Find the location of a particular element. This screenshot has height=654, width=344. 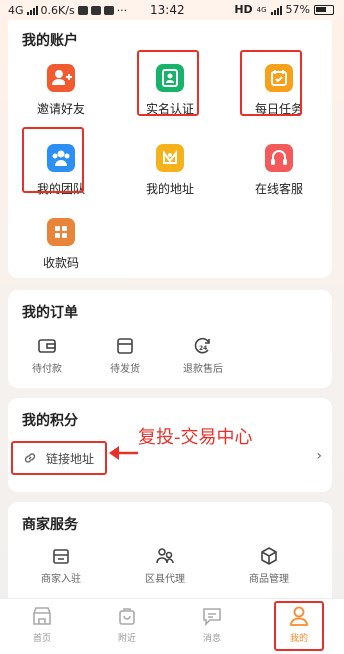

refund-24-icon: 24 is located at coordinates (203, 346).